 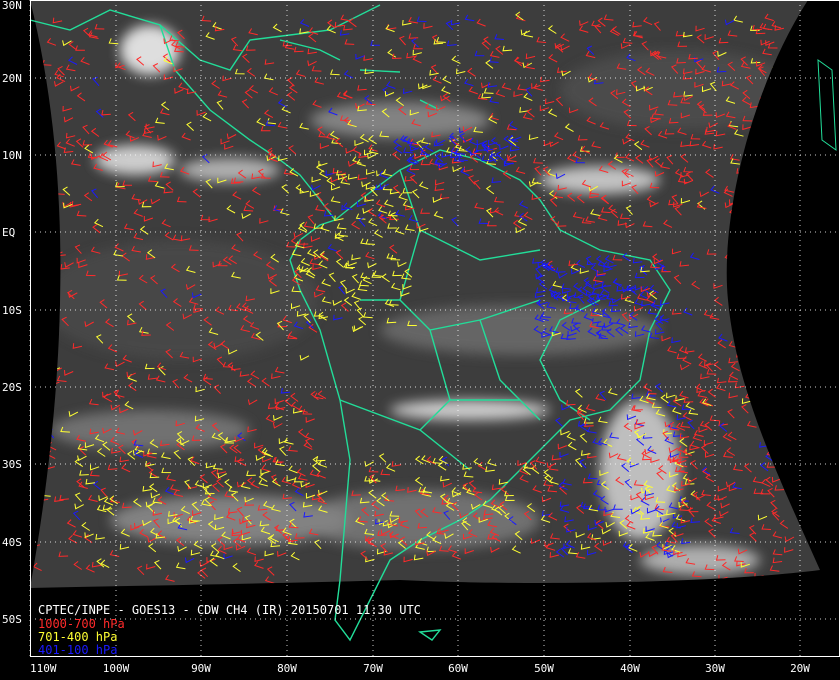 I want to click on latitude-label: 20N, so click(x=12, y=78).